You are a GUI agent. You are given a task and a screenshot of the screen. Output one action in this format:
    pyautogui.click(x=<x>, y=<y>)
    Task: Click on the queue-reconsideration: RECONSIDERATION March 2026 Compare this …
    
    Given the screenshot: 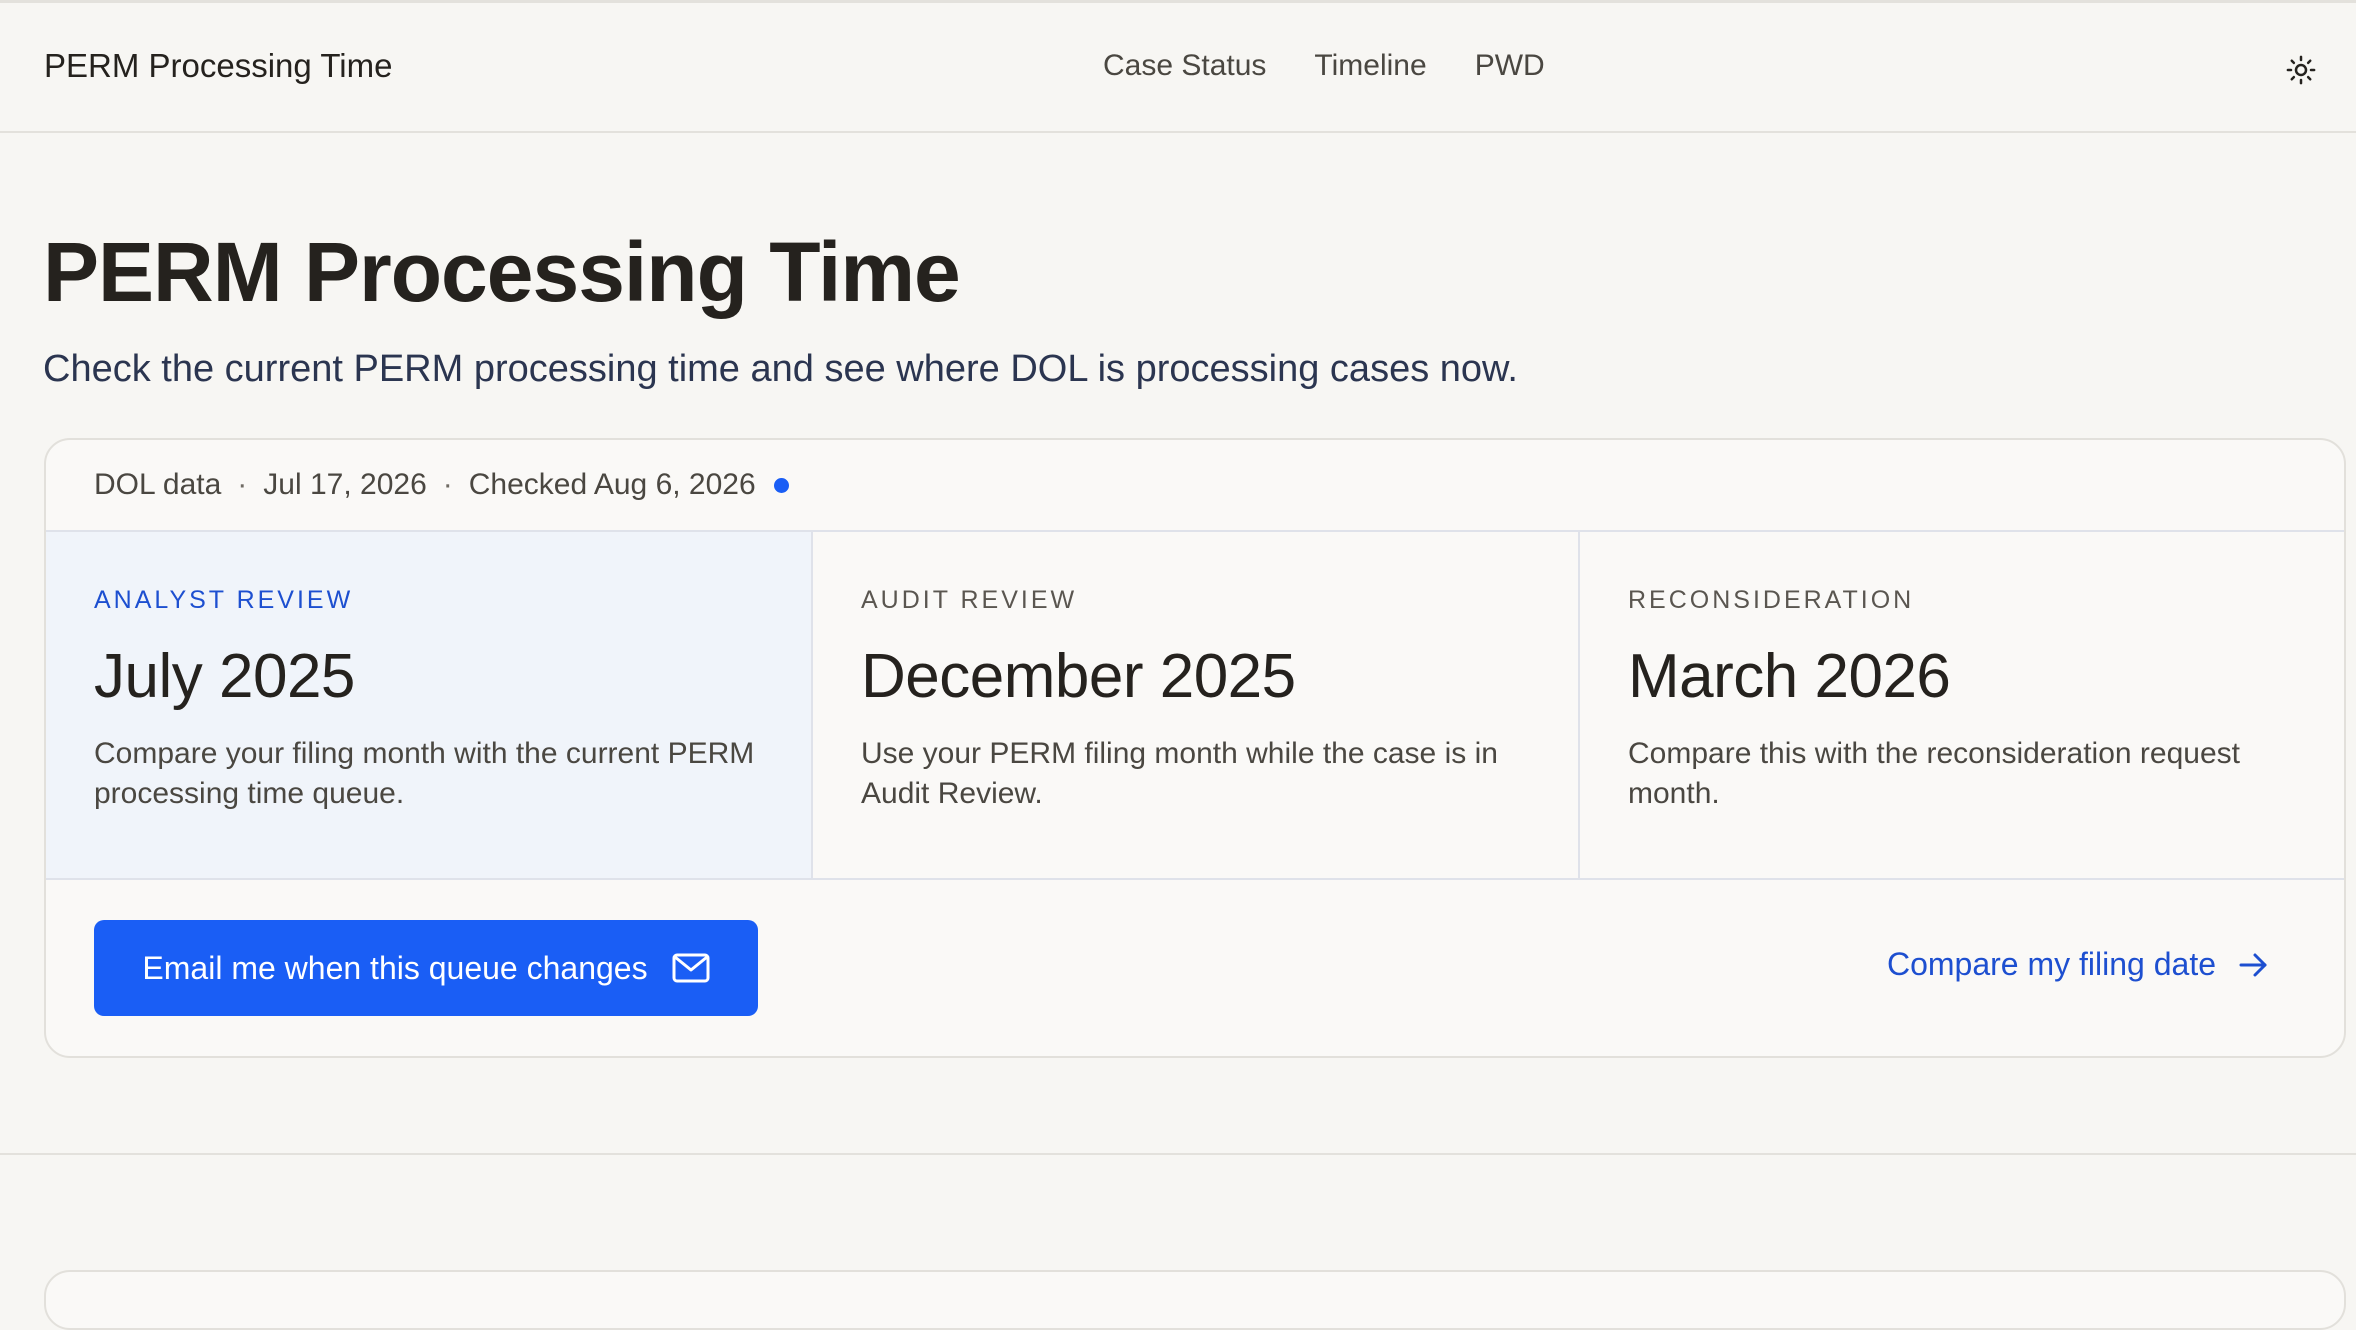 What is the action you would take?
    pyautogui.click(x=1962, y=705)
    